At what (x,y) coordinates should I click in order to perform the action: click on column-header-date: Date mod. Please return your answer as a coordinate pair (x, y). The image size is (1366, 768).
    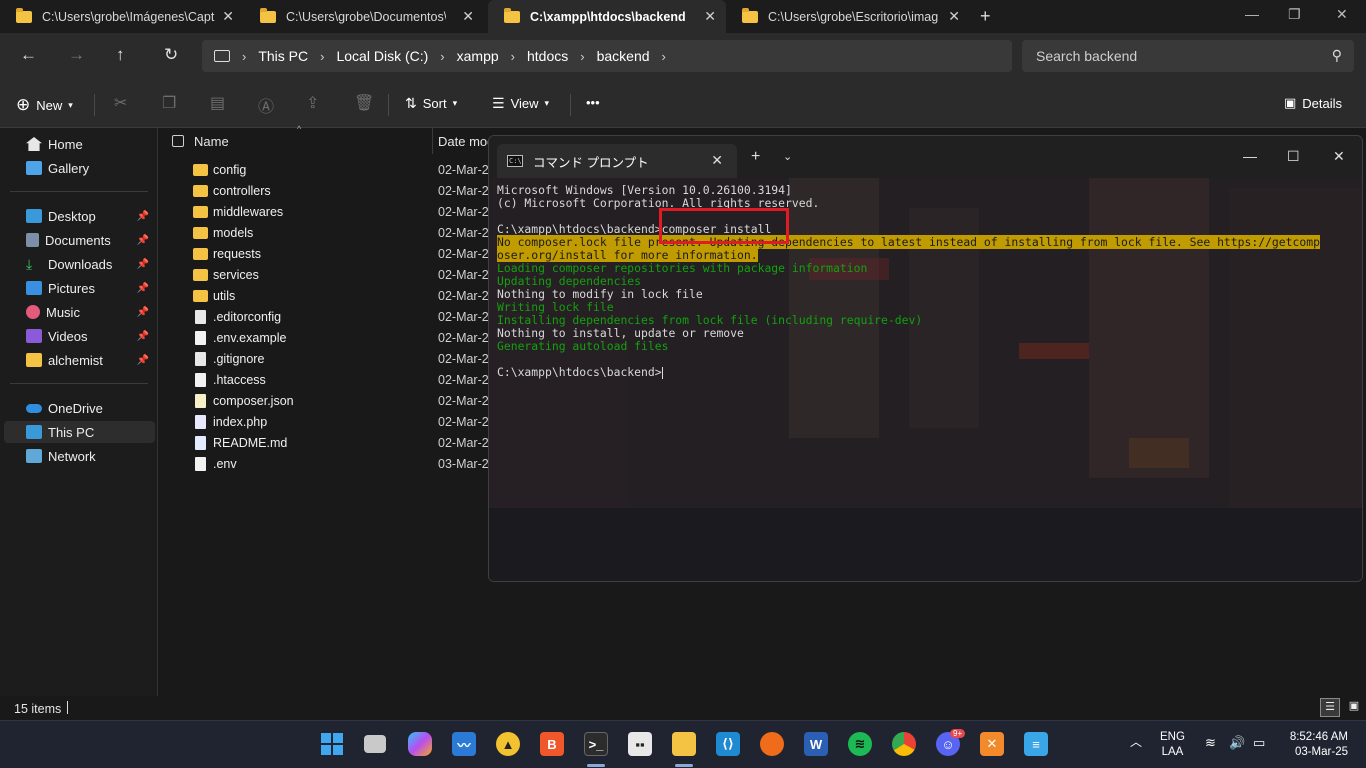
    Looking at the image, I should click on (466, 141).